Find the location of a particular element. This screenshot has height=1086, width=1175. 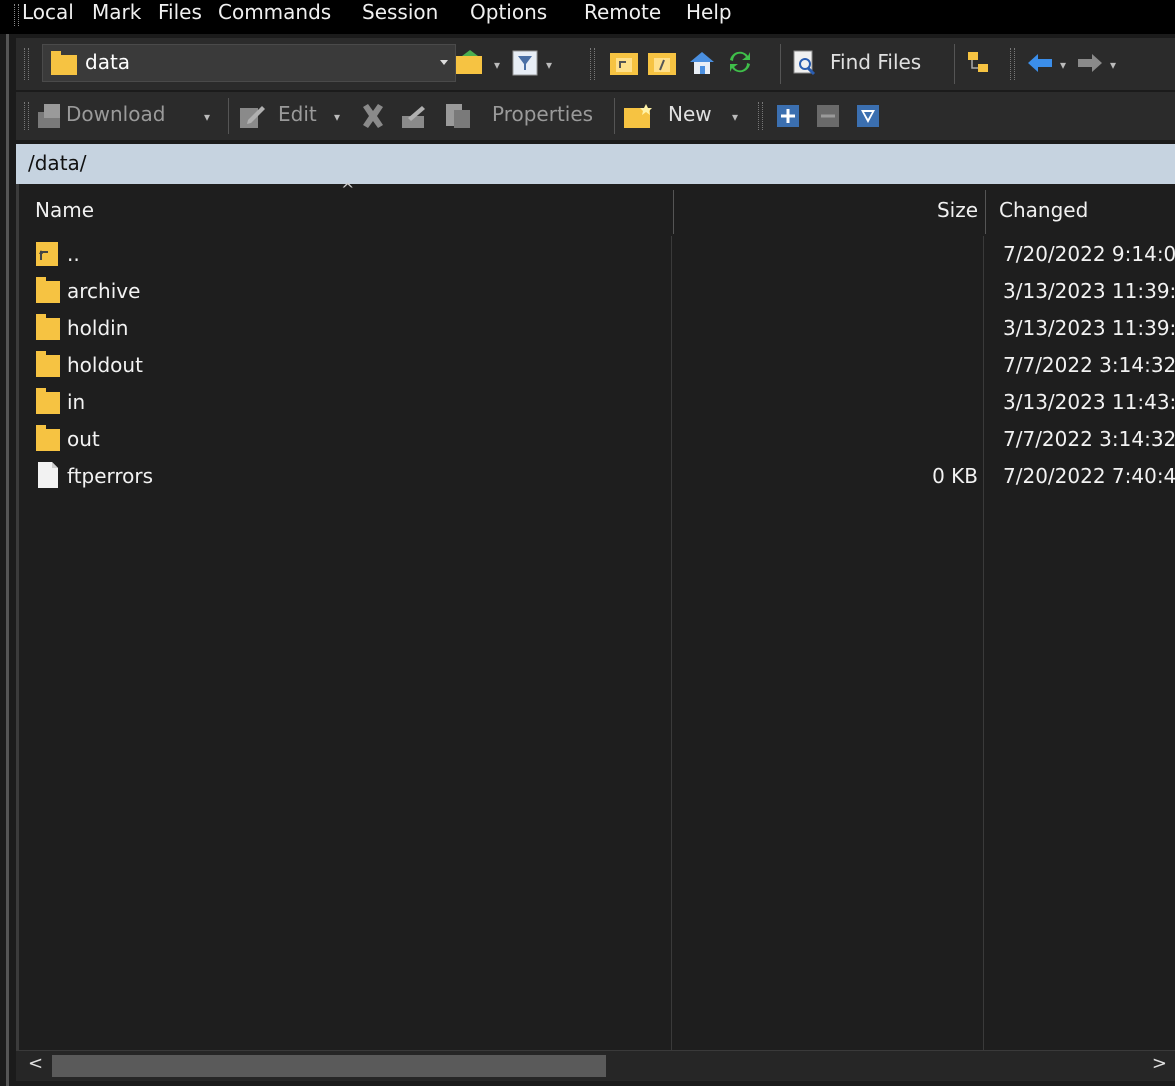

column-header-size: Size is located at coordinates (957, 210).